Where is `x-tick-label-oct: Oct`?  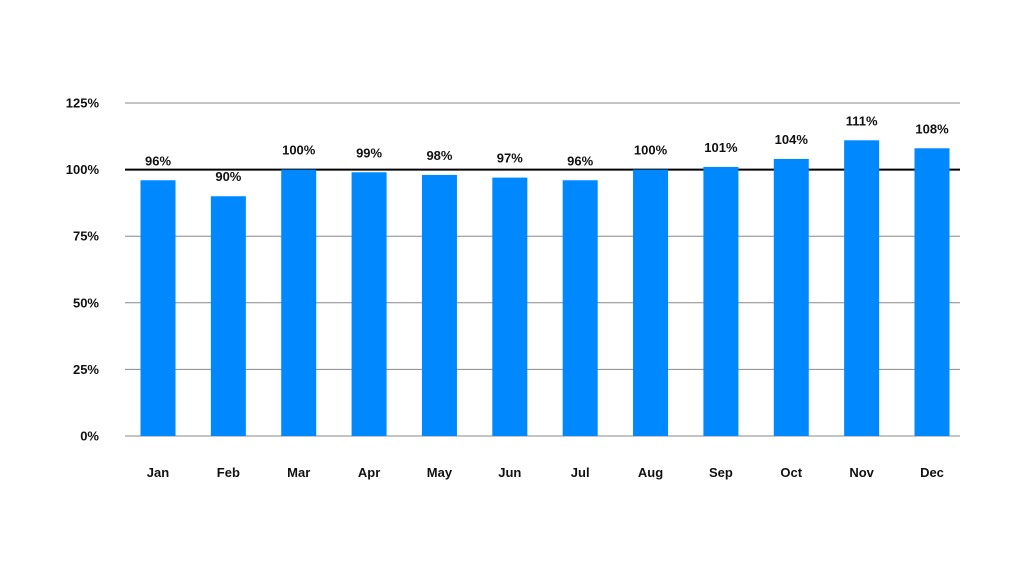
x-tick-label-oct: Oct is located at coordinates (791, 472).